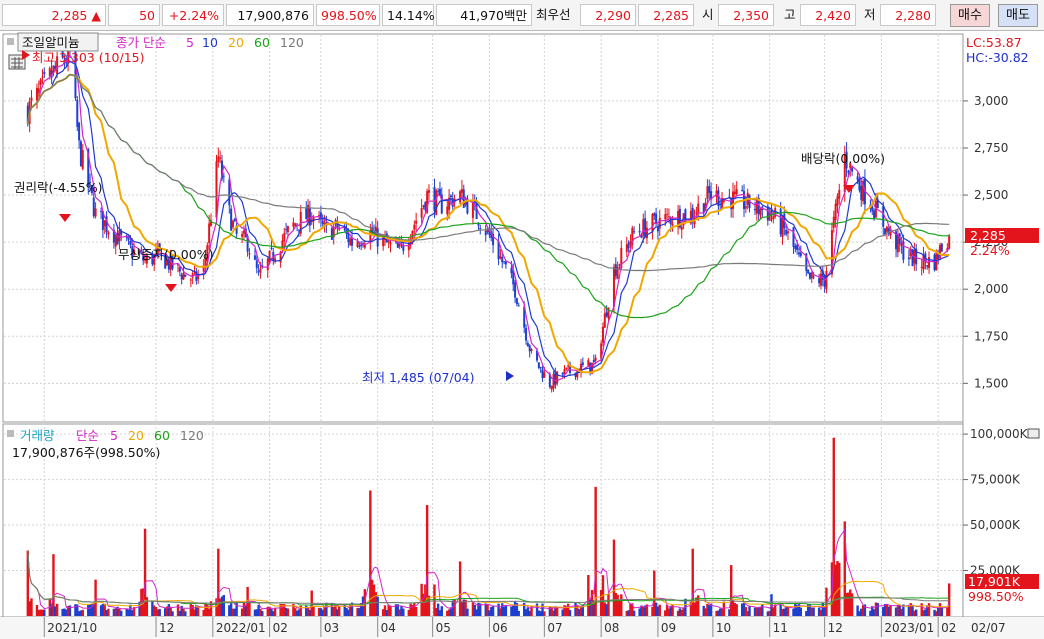 This screenshot has width=1044, height=639. Describe the element at coordinates (723, 628) in the screenshot. I see `time-tick-label: 10` at that location.